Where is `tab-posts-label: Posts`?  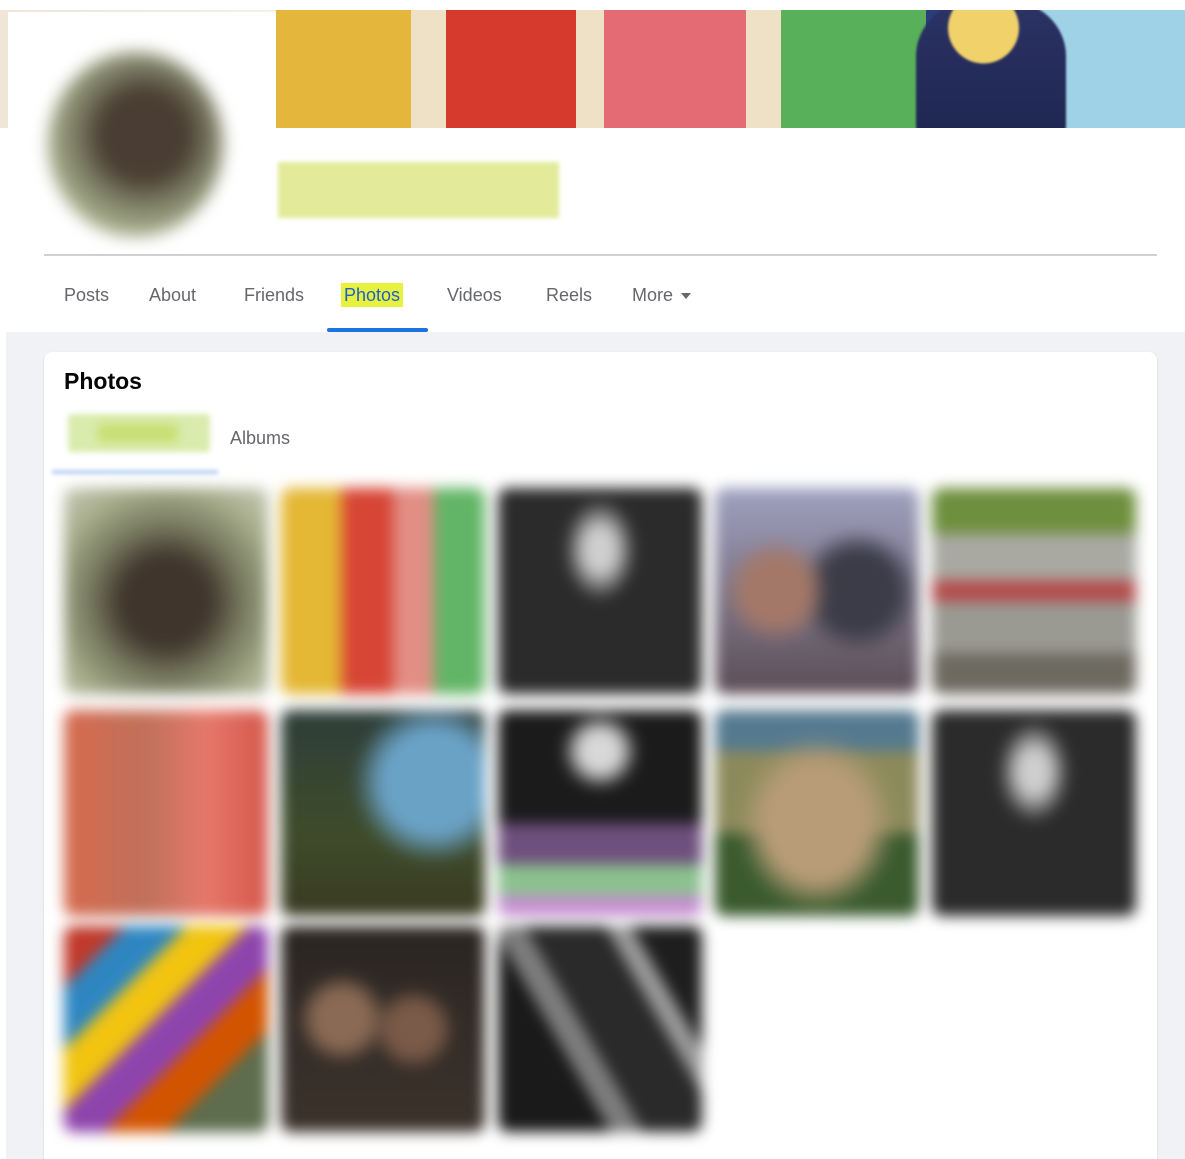
tab-posts-label: Posts is located at coordinates (87, 295).